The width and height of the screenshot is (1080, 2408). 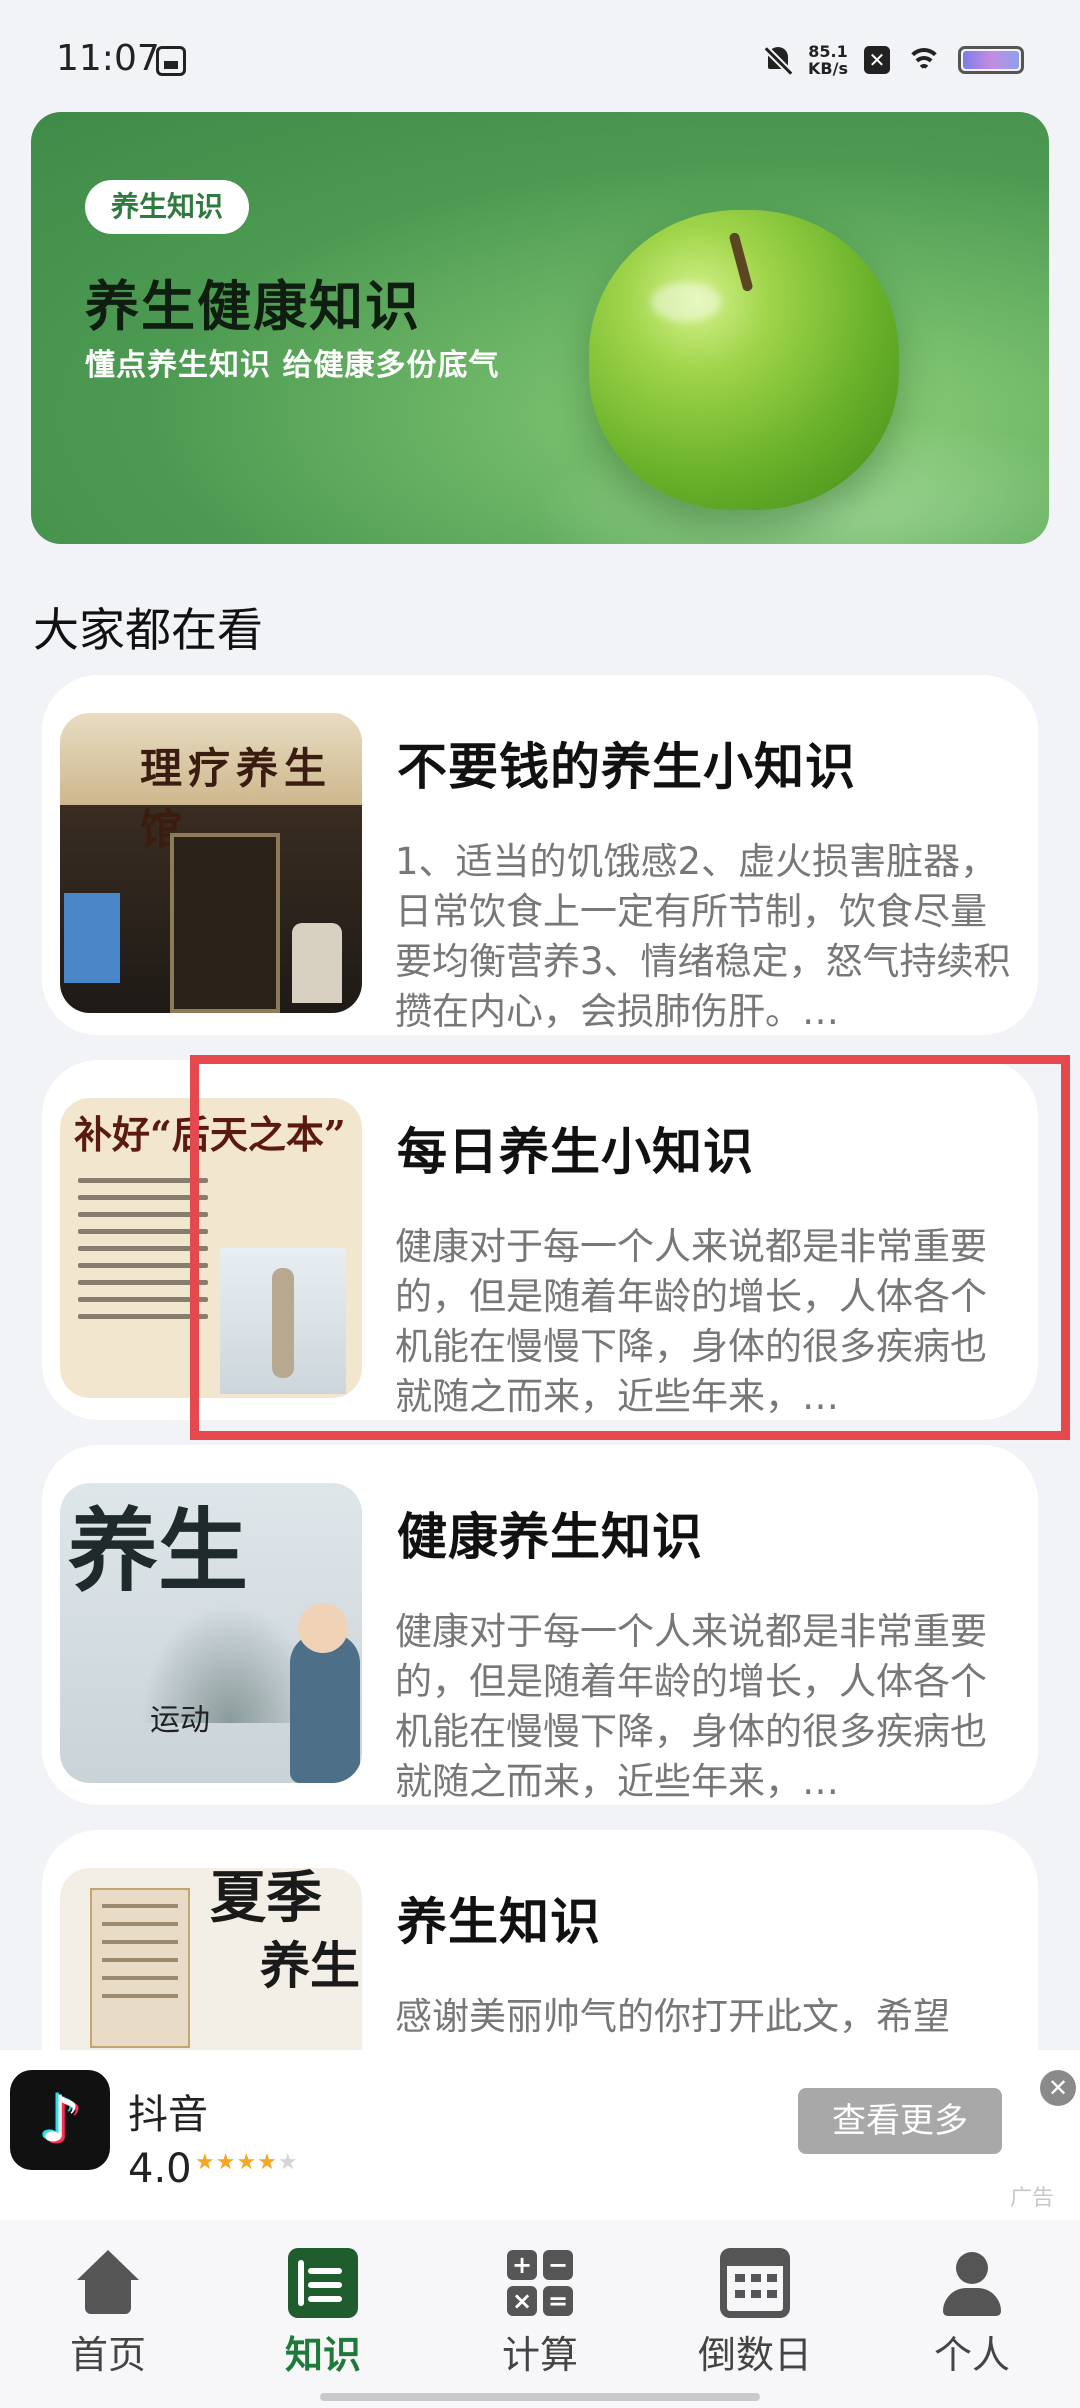 I want to click on nav-item-calculate: + − × = 计算, so click(x=540, y=2313).